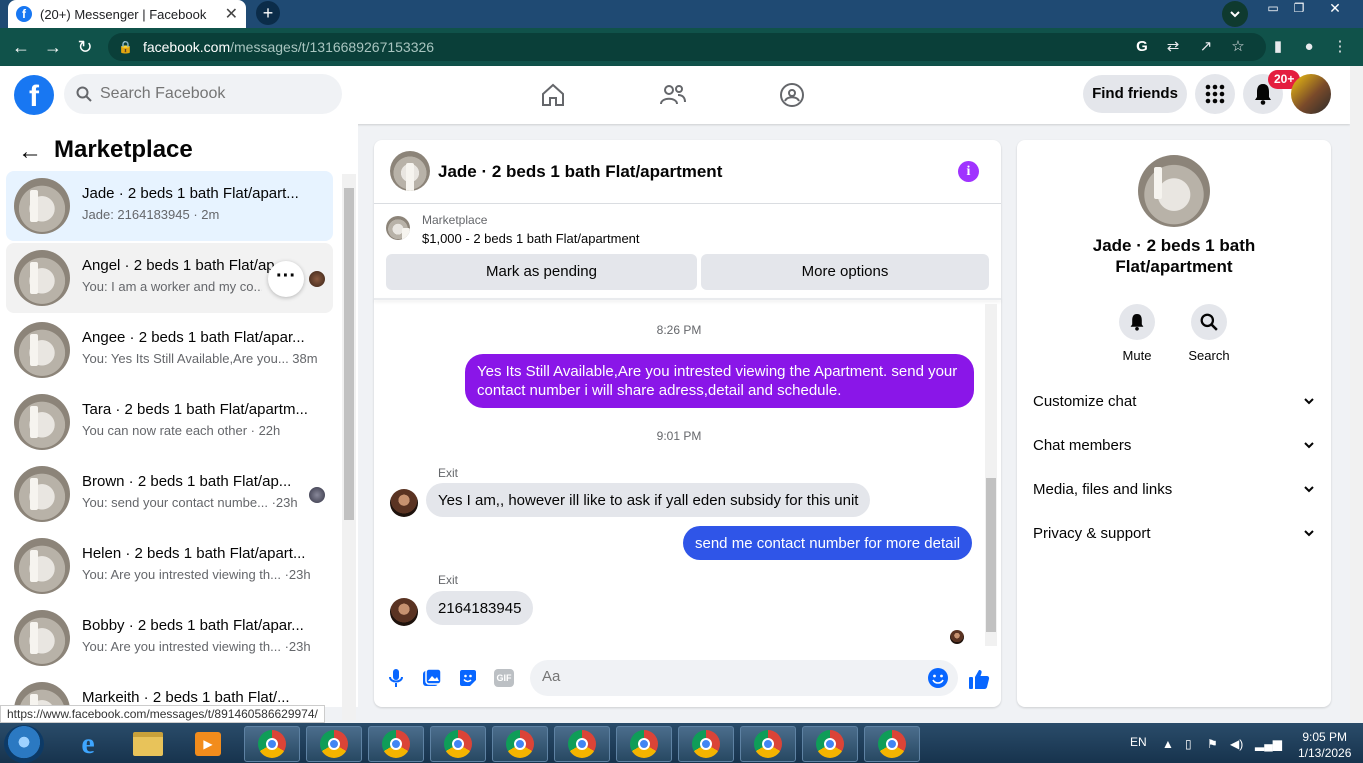 The image size is (1363, 763). What do you see at coordinates (208, 744) in the screenshot?
I see `media-player-icon: ▶` at bounding box center [208, 744].